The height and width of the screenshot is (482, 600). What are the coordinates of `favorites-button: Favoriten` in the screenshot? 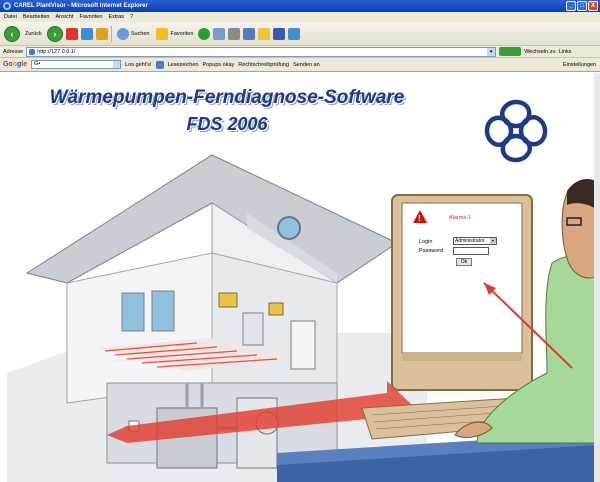 It's located at (174, 34).